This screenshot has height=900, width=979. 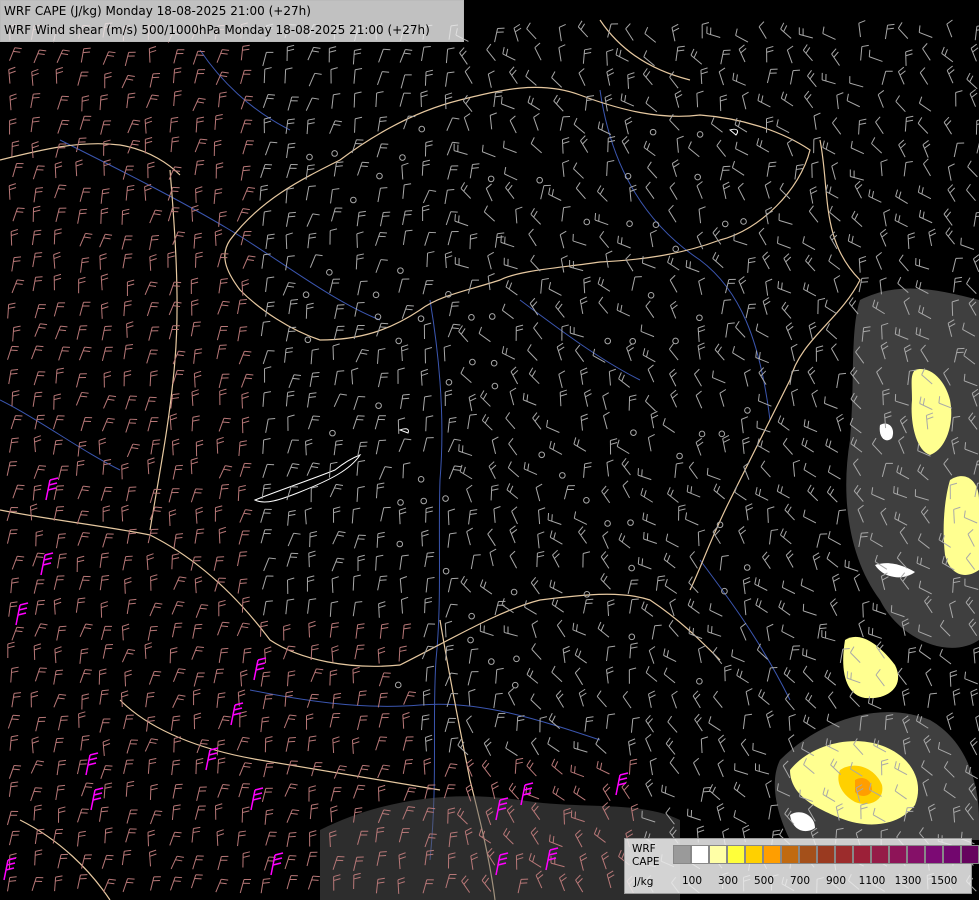 I want to click on legend-tick-label: 1500, so click(x=944, y=881).